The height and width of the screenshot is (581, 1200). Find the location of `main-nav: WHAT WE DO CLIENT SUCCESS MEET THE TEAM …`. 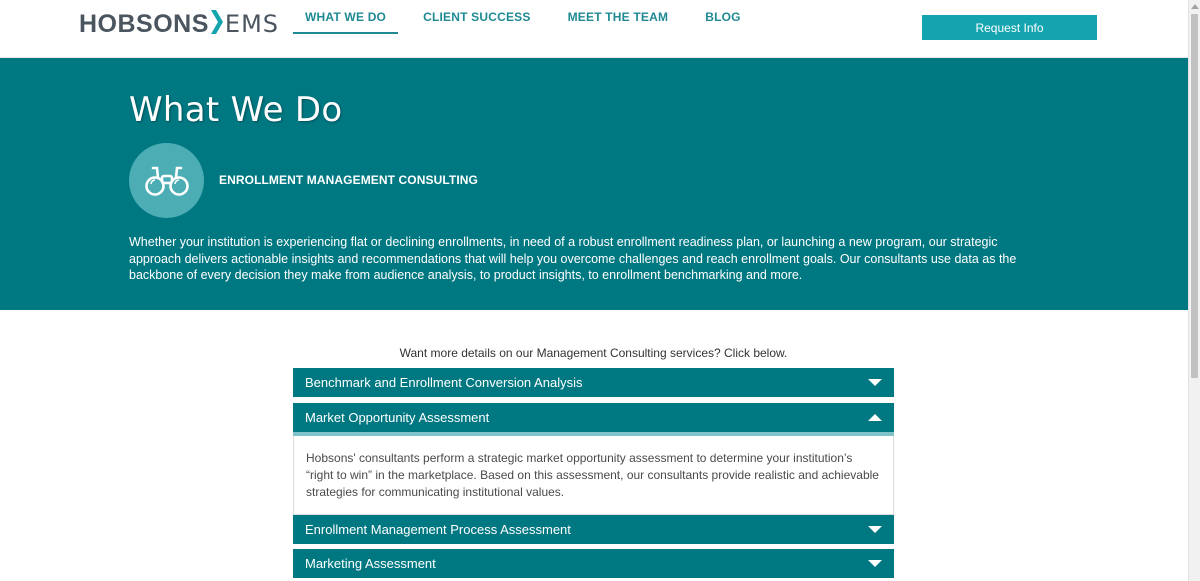

main-nav: WHAT WE DO CLIENT SUCCESS MEET THE TEAM … is located at coordinates (523, 28).